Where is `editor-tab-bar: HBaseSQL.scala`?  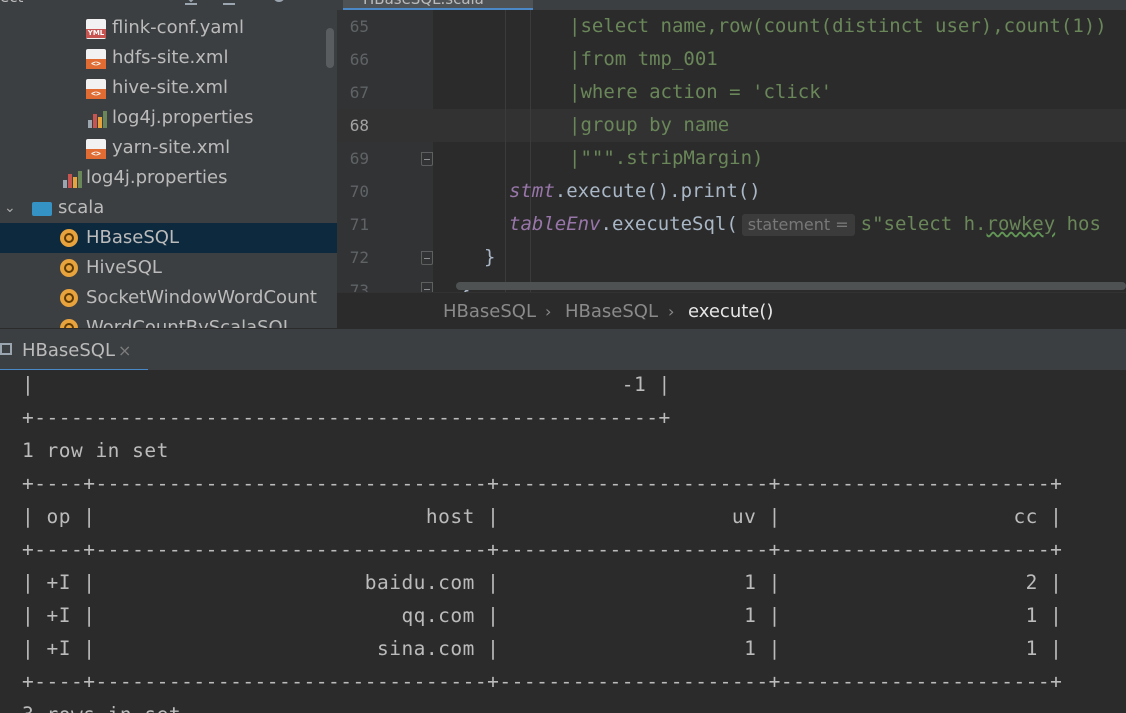
editor-tab-bar: HBaseSQL.scala is located at coordinates (731, 5).